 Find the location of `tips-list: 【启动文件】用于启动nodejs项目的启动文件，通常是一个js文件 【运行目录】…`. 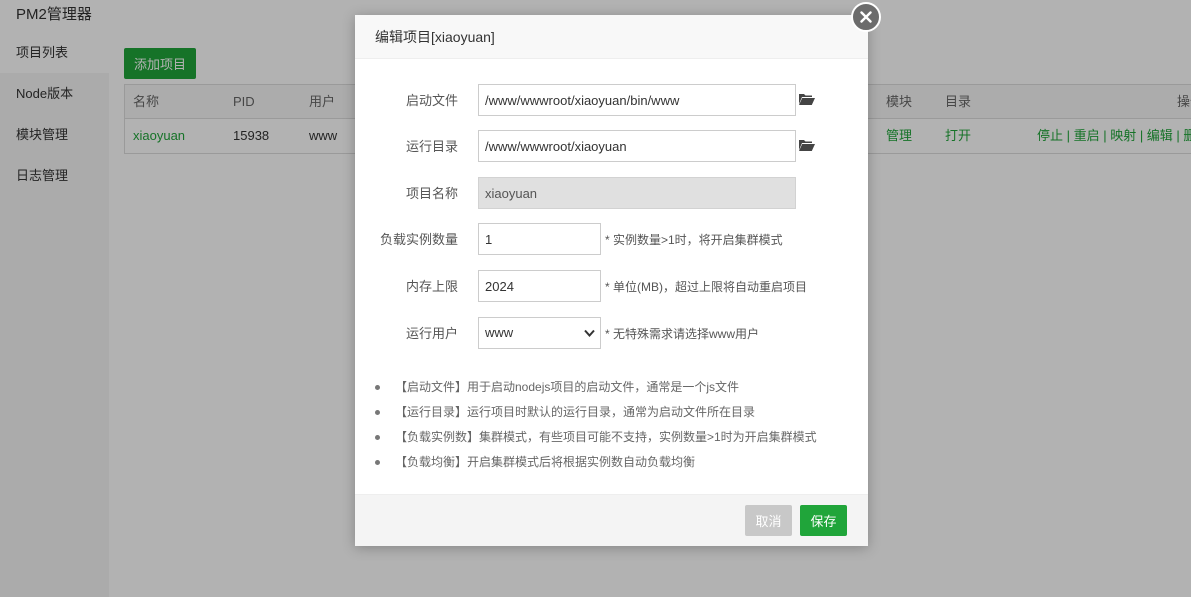

tips-list: 【启动文件】用于启动nodejs项目的启动文件，通常是一个js文件 【运行目录】… is located at coordinates (615, 425).